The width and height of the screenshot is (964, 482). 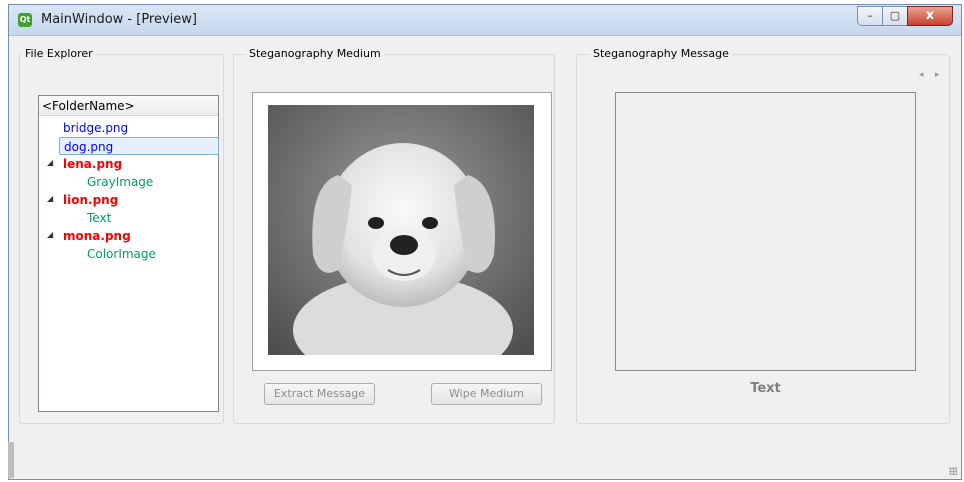 I want to click on wipe-medium-button: Wipe Medium, so click(x=486, y=394).